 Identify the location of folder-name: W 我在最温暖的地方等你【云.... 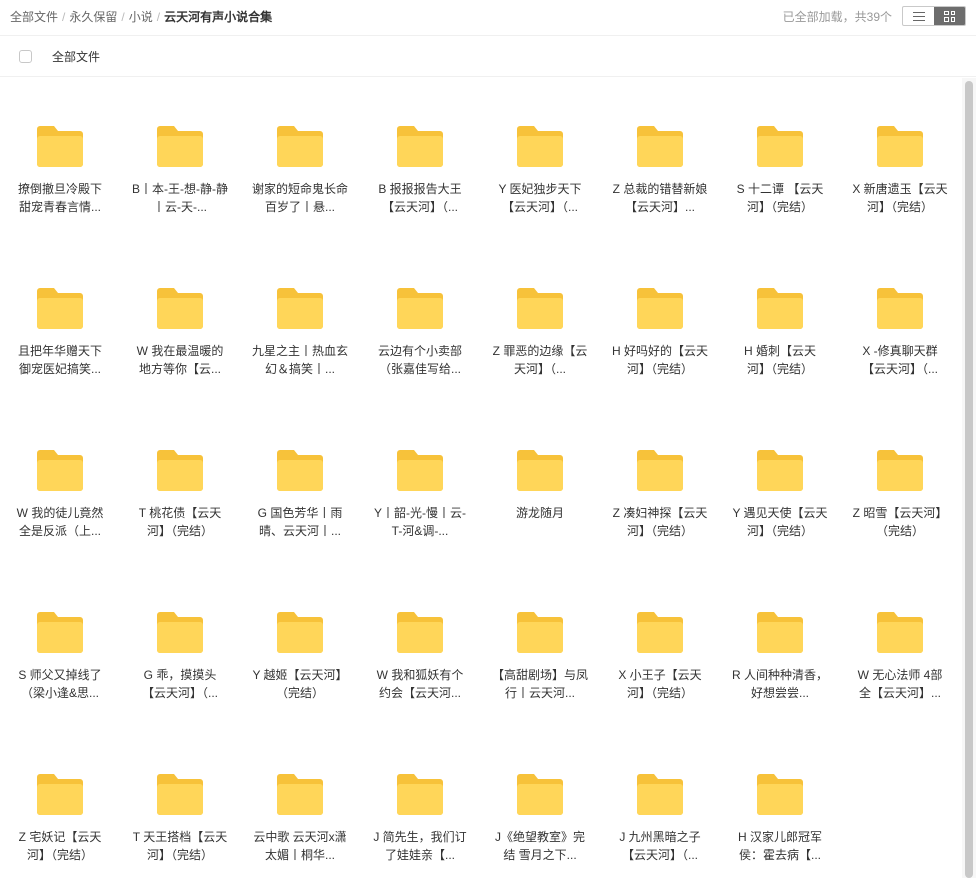
(180, 360).